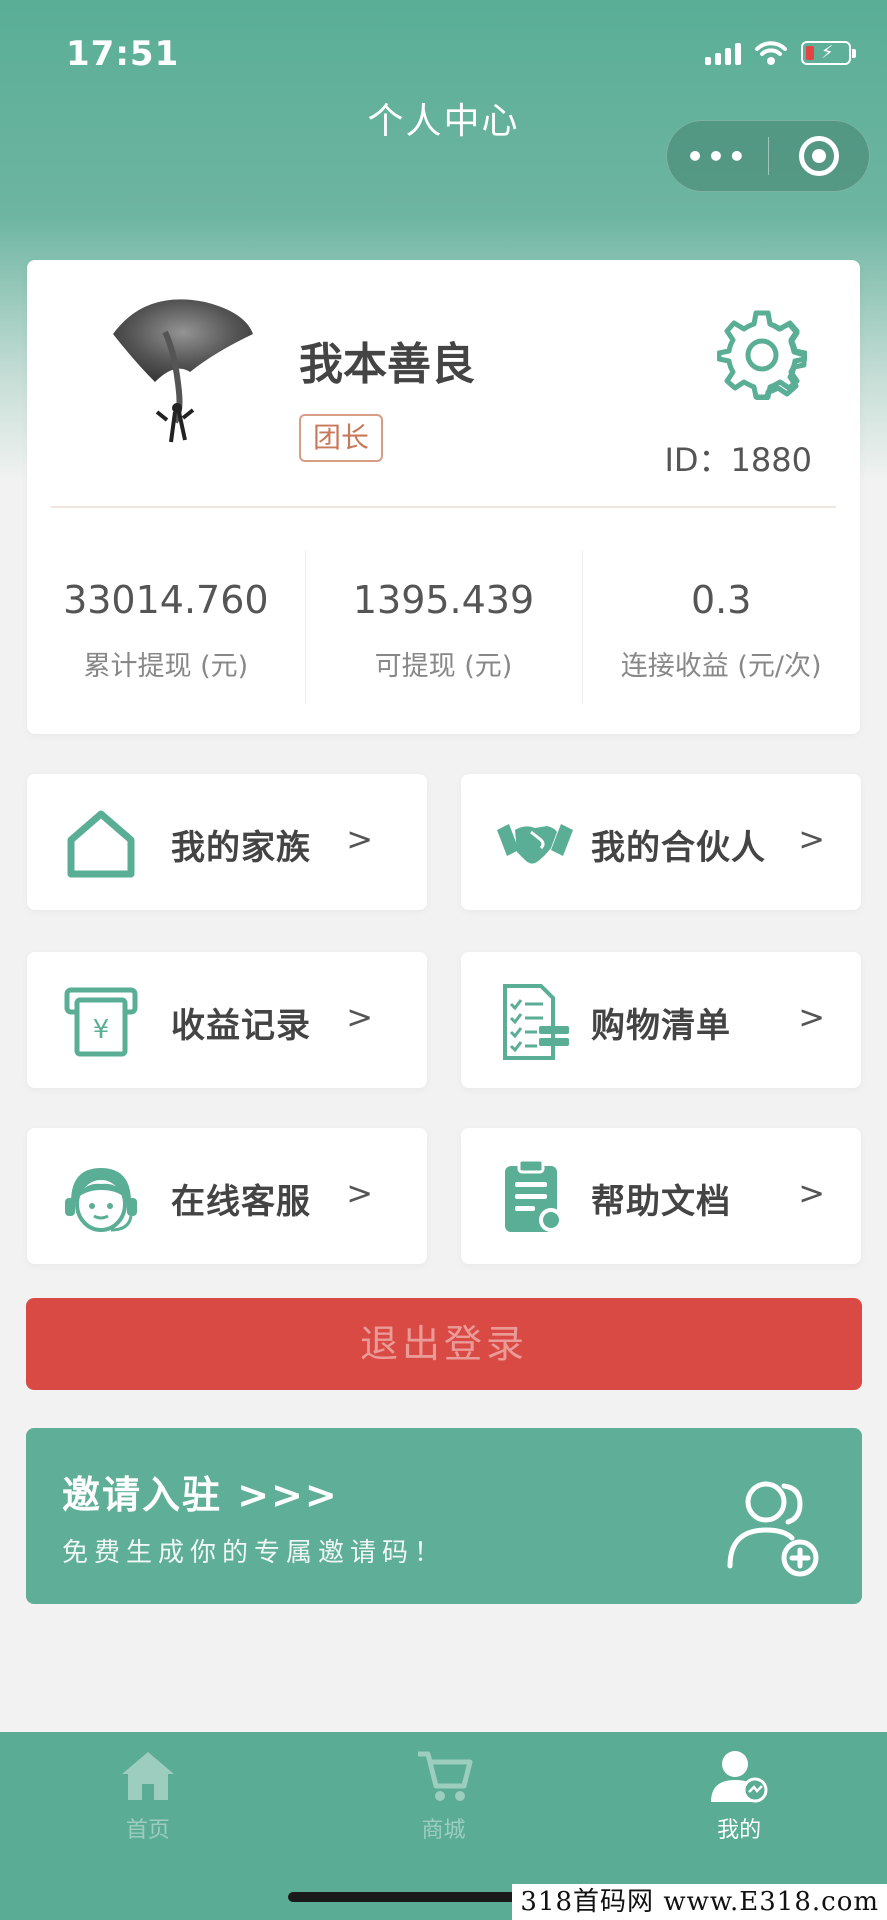 The image size is (887, 1920). I want to click on stat-value: 1395.439, so click(443, 600).